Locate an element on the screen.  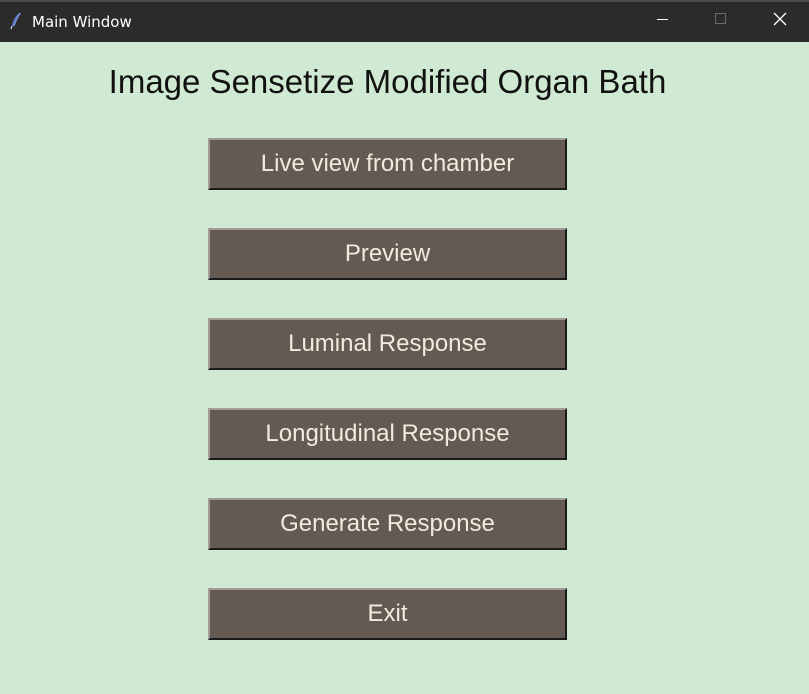
preview-button: Preview is located at coordinates (387, 254).